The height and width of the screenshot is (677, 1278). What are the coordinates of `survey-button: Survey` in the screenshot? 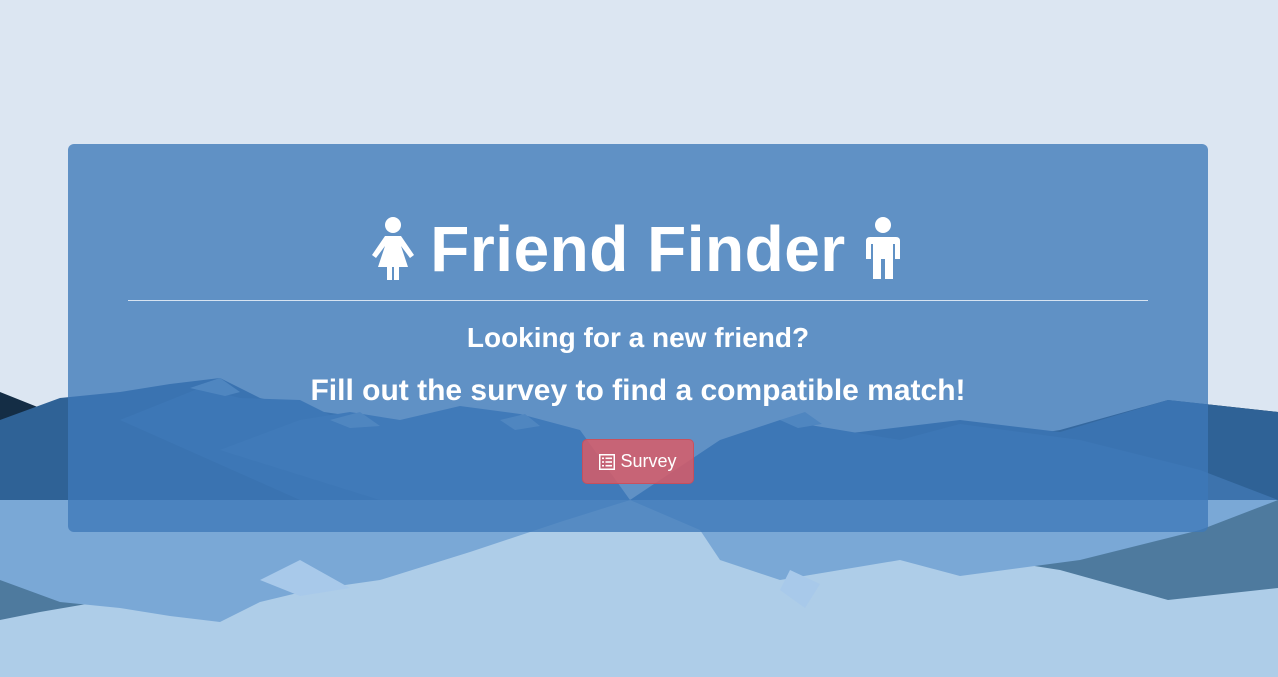 It's located at (638, 461).